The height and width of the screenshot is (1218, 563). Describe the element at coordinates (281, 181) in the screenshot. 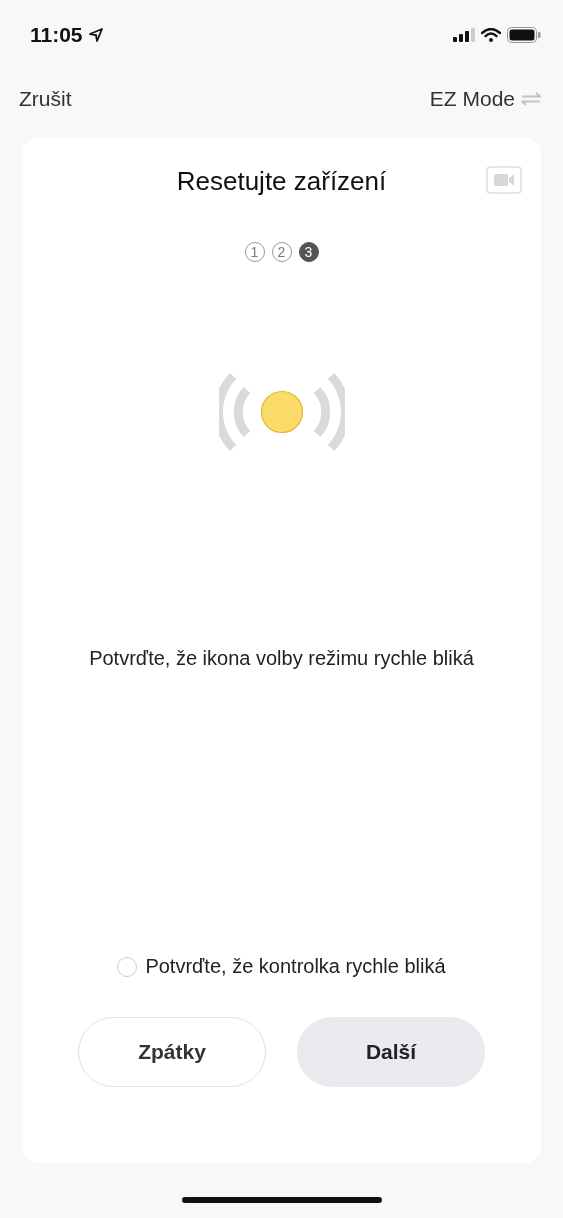

I see `card-title: Resetujte zařízení` at that location.